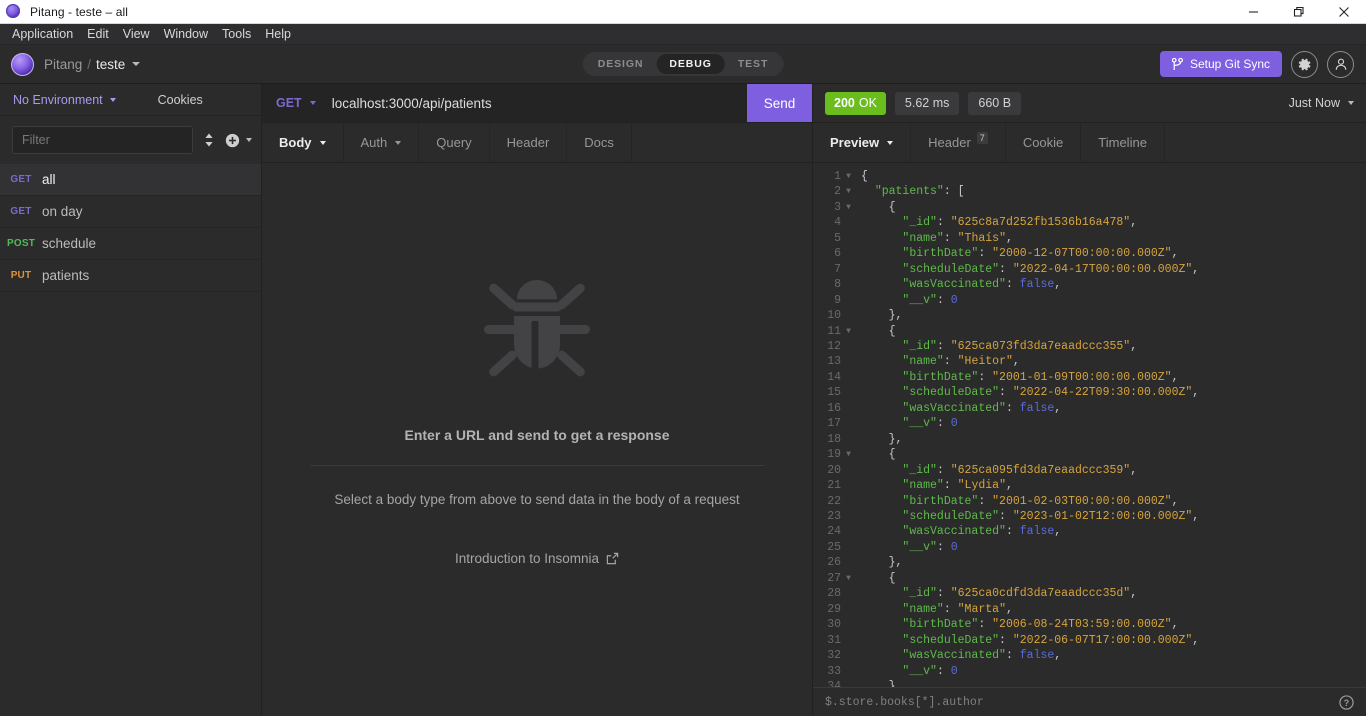 The image size is (1366, 716). What do you see at coordinates (834, 408) in the screenshot?
I see `line-number: 16` at bounding box center [834, 408].